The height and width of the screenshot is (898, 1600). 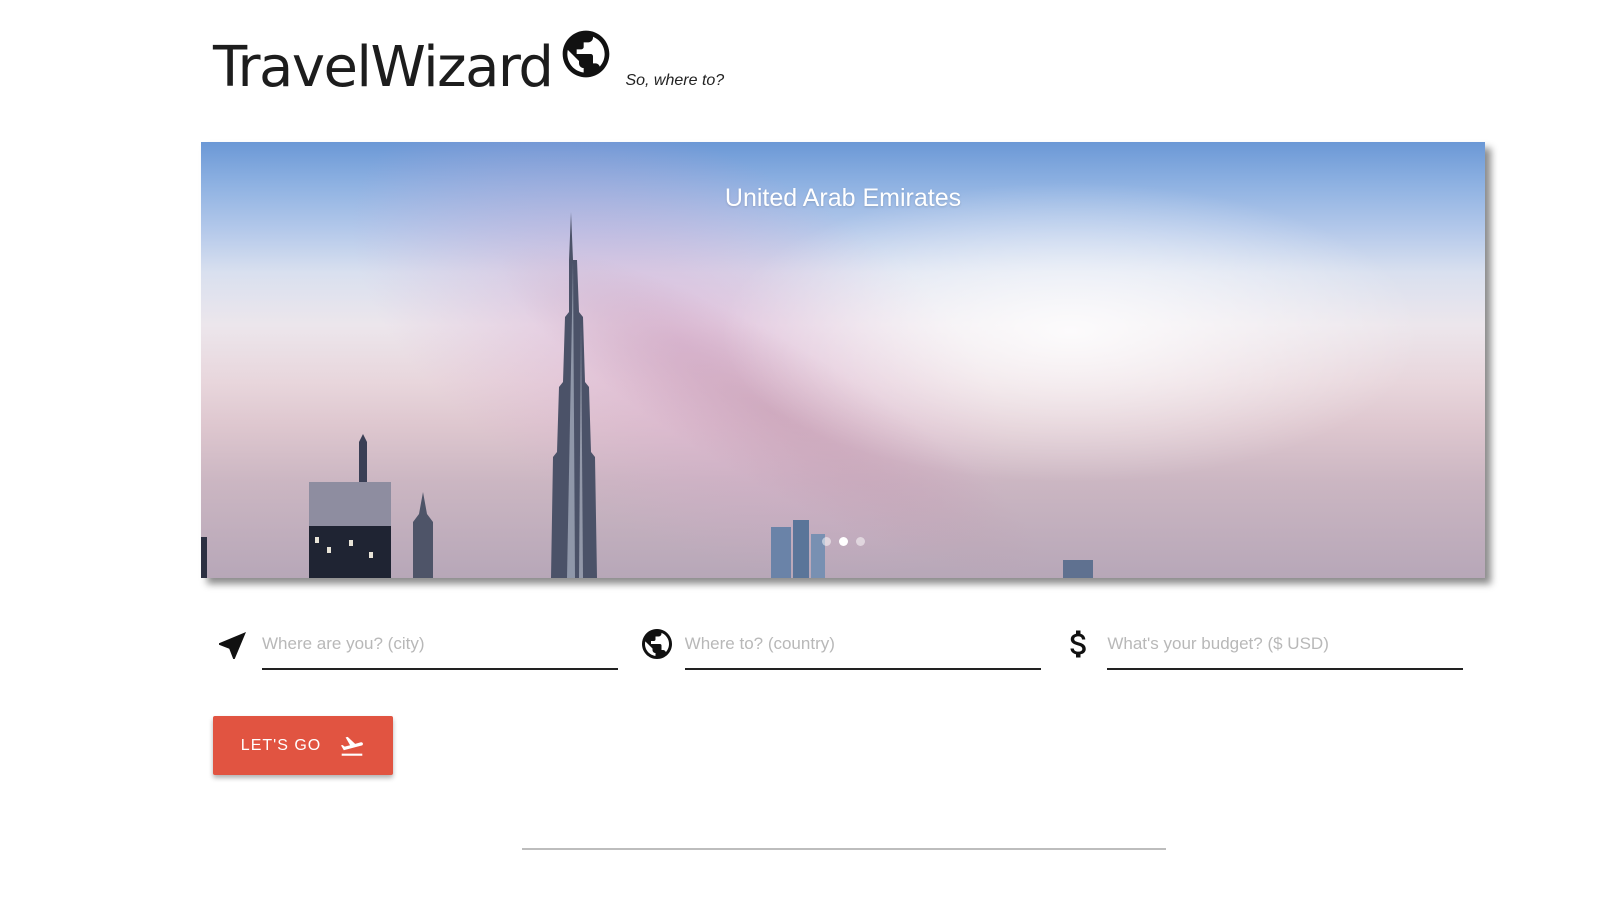 I want to click on destination-input-underline, so click(x=862, y=645).